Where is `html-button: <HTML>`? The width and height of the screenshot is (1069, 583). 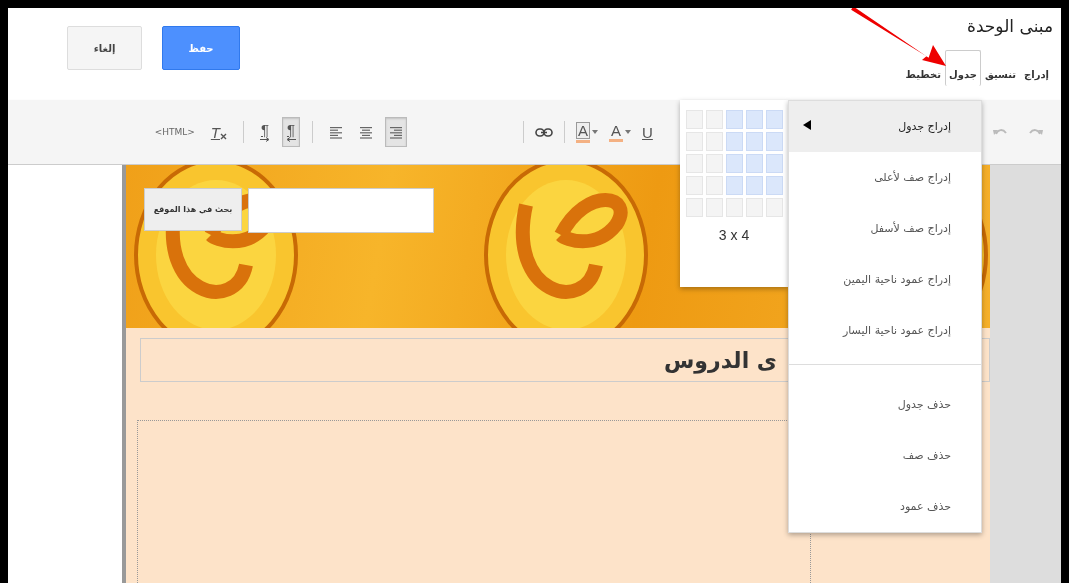
html-button: <HTML> is located at coordinates (174, 132).